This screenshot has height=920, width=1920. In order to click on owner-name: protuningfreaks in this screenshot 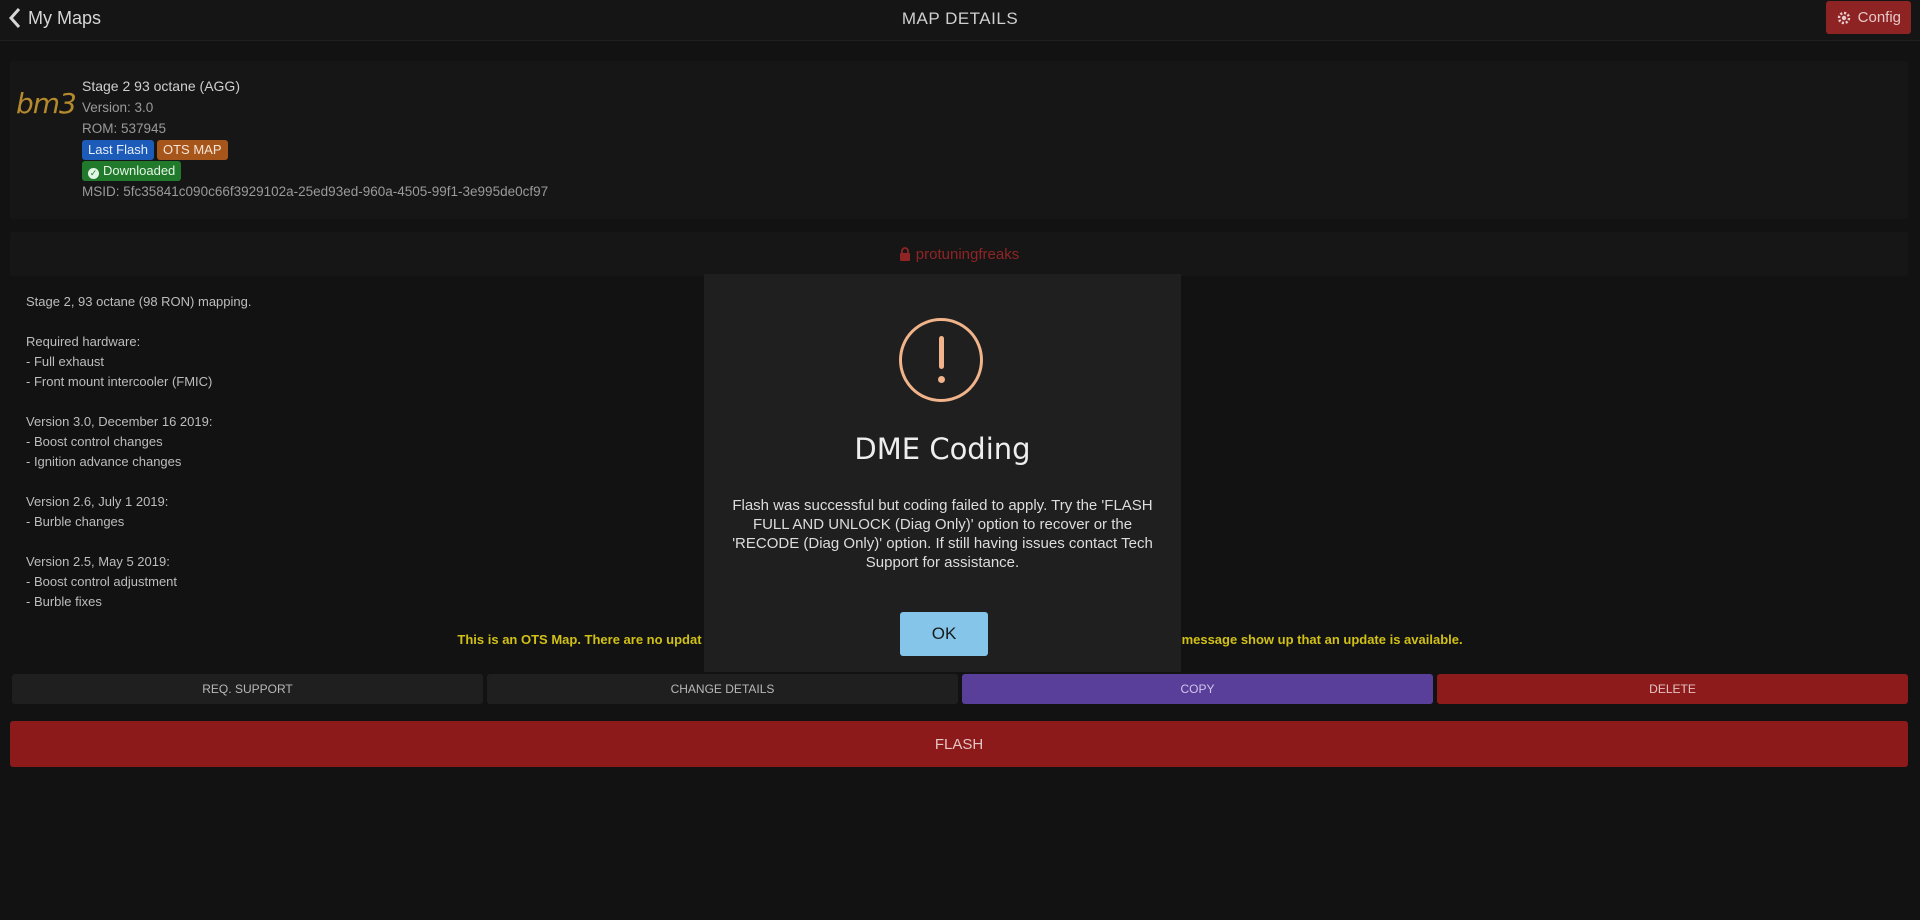, I will do `click(967, 254)`.